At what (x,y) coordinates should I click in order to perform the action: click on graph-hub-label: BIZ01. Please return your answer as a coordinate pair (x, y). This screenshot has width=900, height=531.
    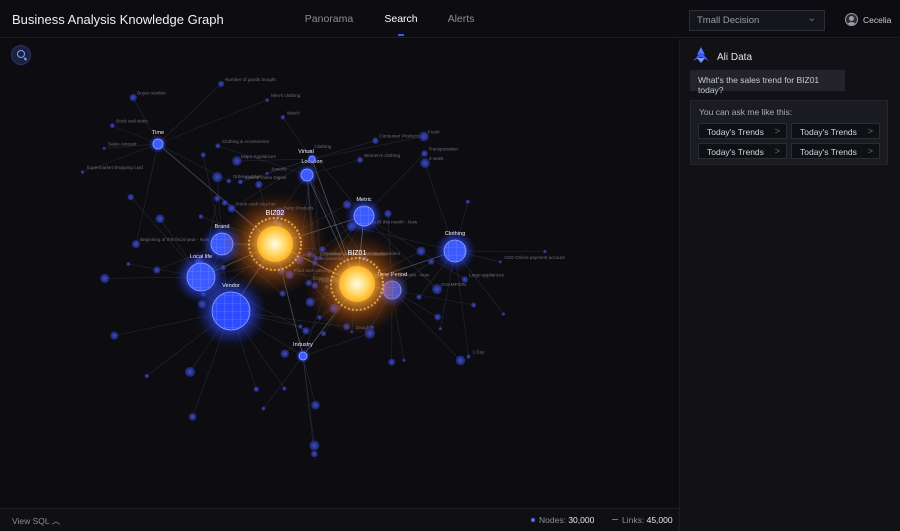
    Looking at the image, I should click on (357, 253).